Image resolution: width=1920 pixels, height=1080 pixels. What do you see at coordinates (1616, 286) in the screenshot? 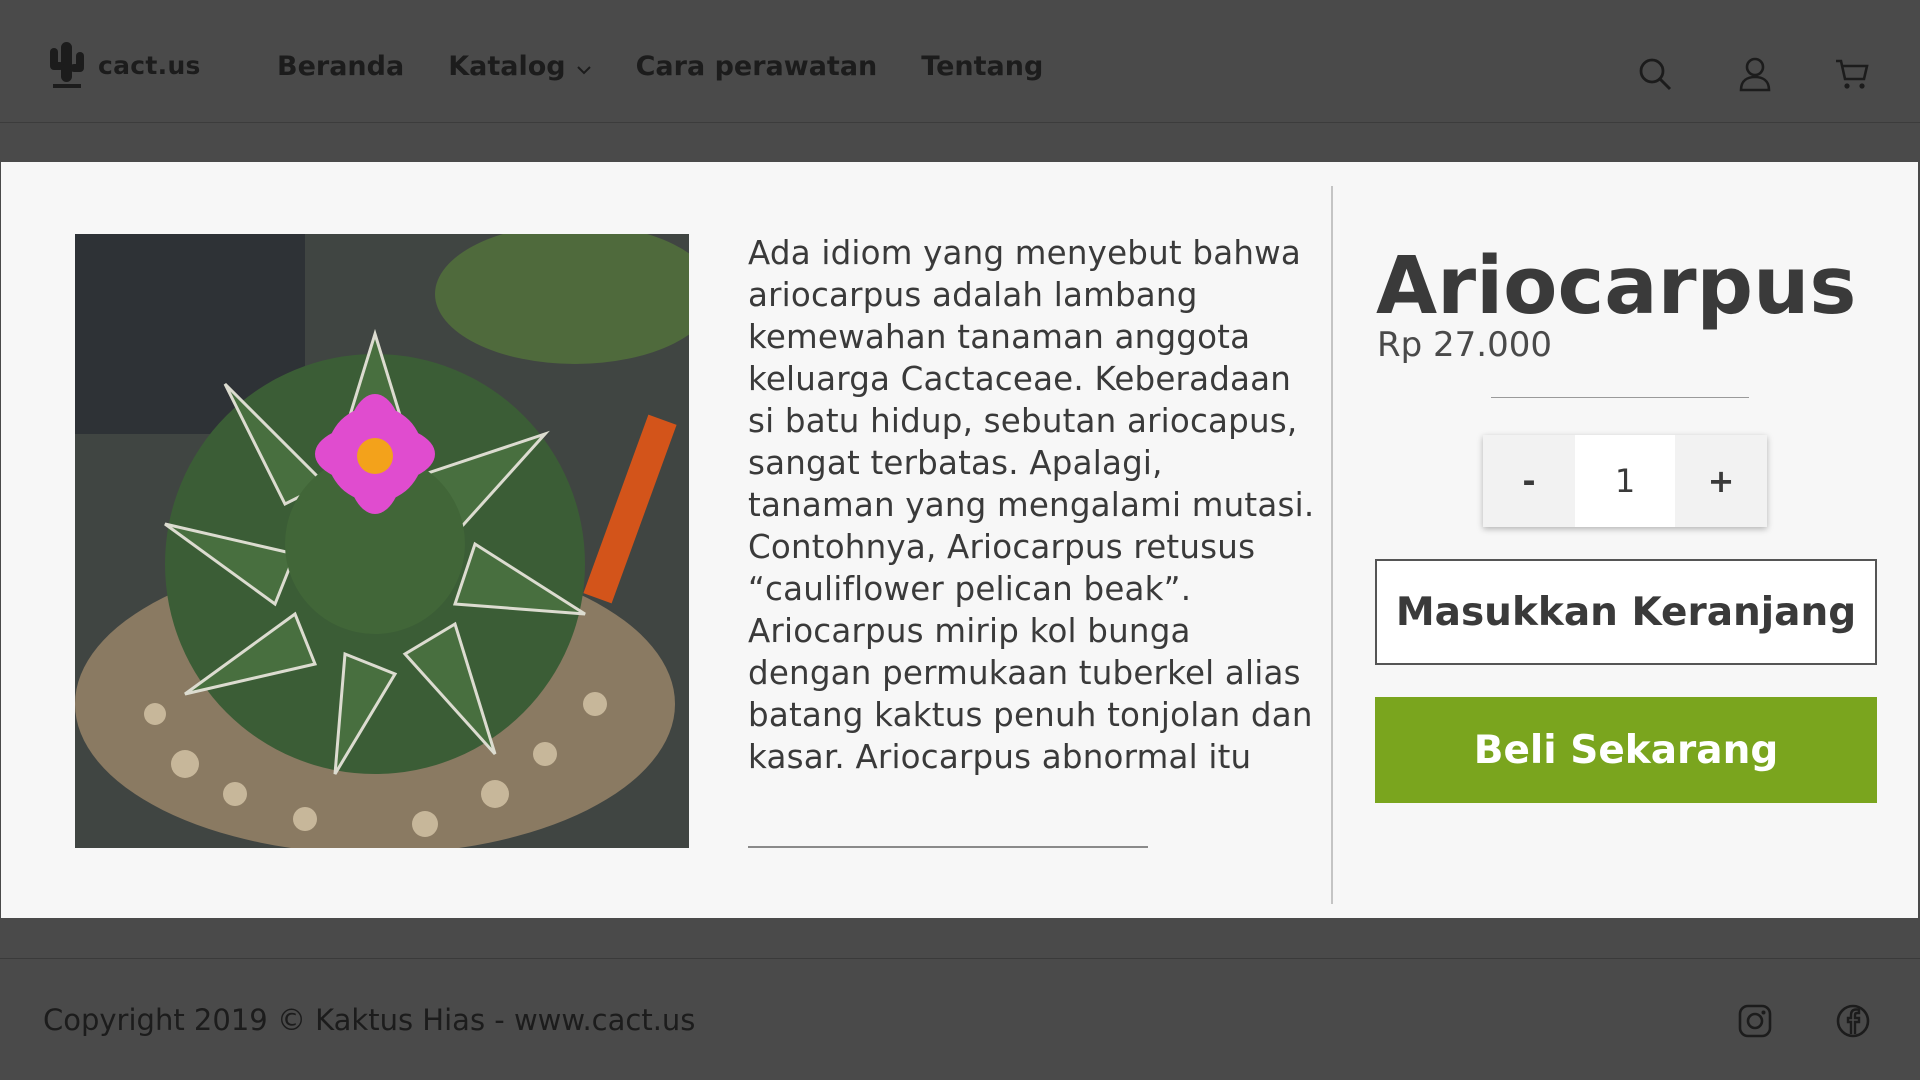
I see `product-title: Ariocarpus` at bounding box center [1616, 286].